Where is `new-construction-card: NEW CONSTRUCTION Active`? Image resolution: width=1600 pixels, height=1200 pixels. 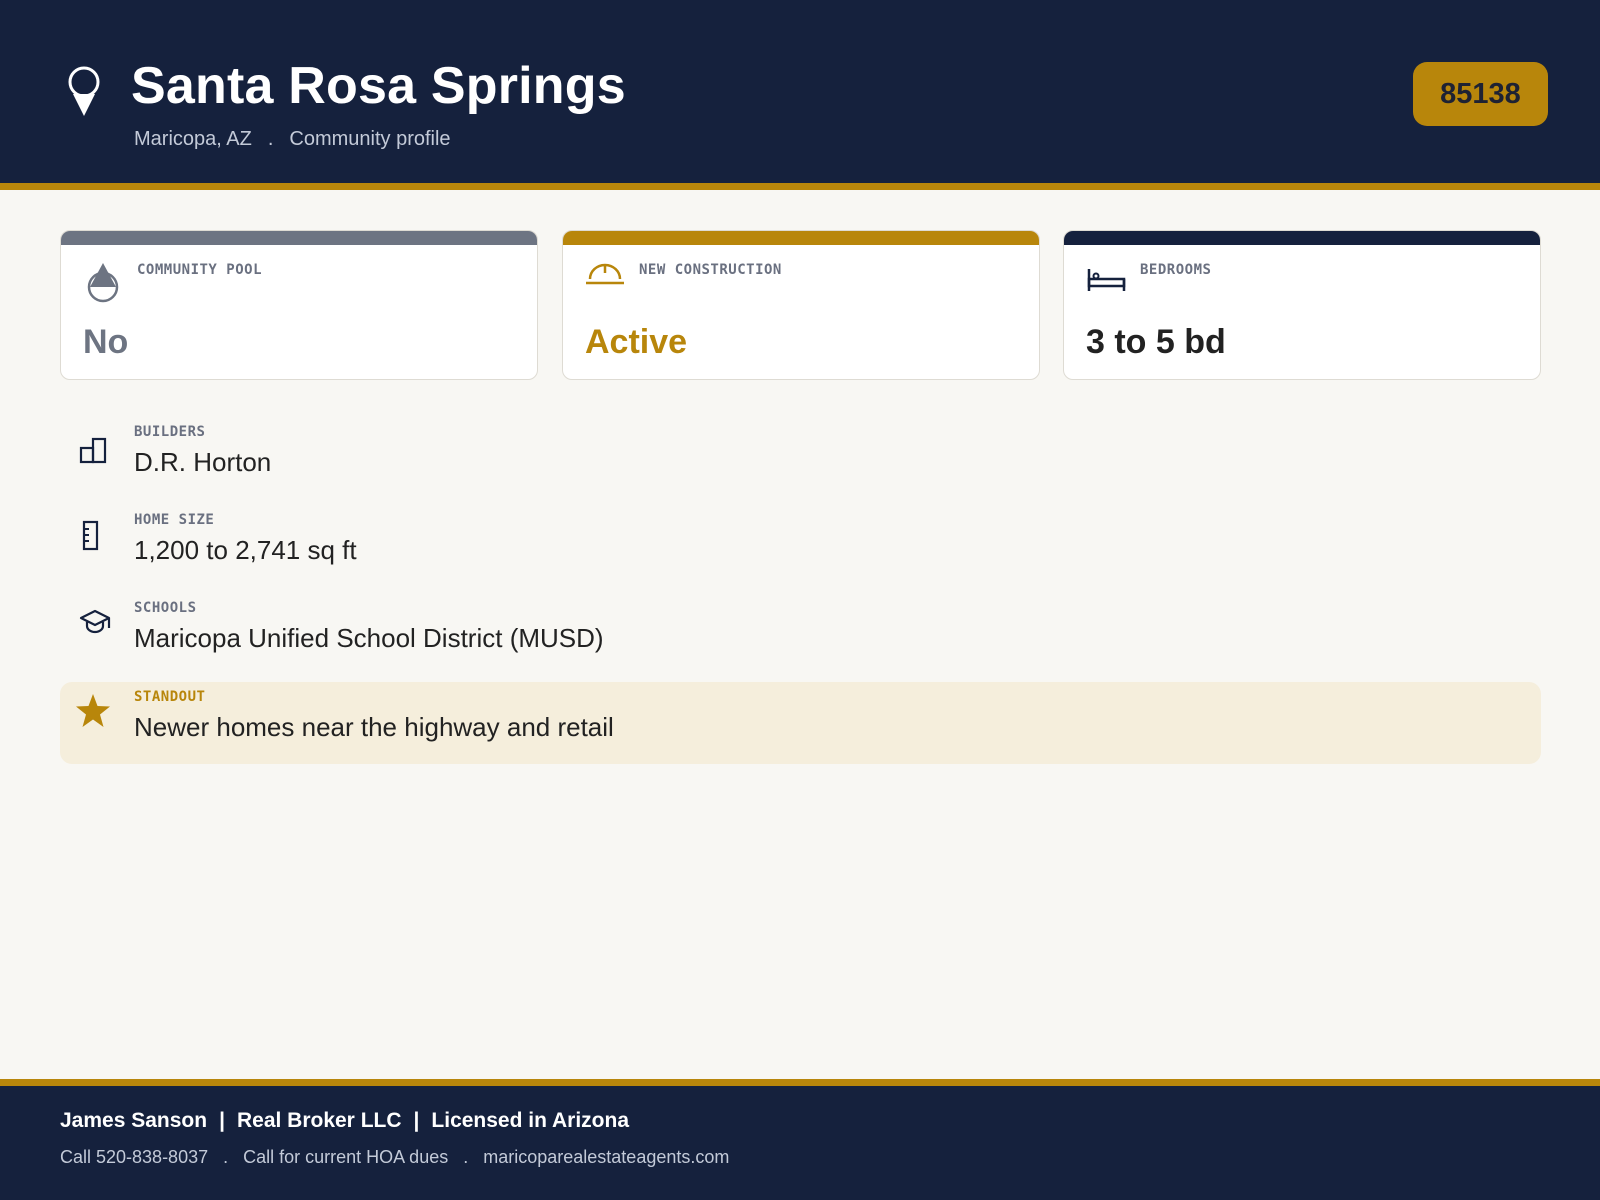 new-construction-card: NEW CONSTRUCTION Active is located at coordinates (801, 305).